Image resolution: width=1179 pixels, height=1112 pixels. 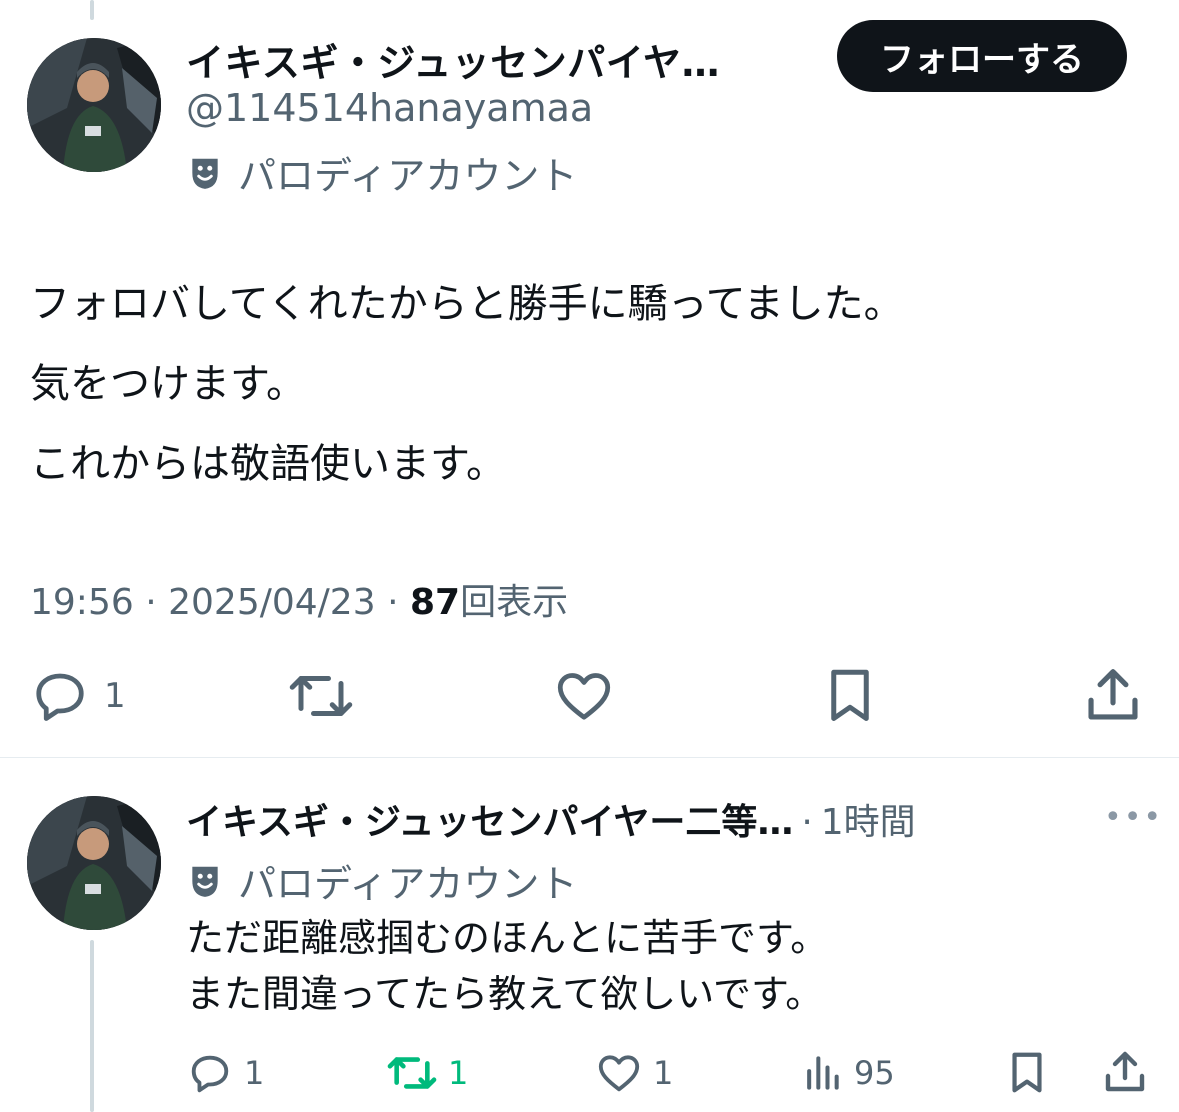 I want to click on retweet-button, so click(x=321, y=696).